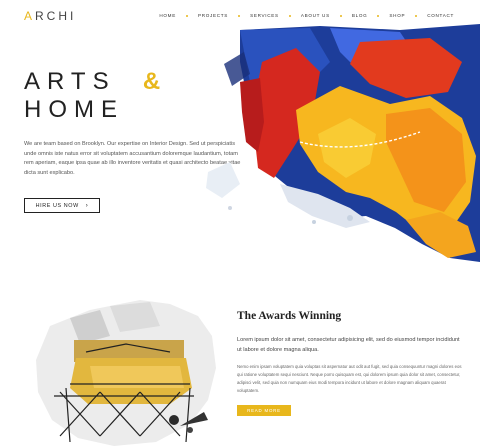 The height and width of the screenshot is (448, 480). Describe the element at coordinates (74, 109) in the screenshot. I see `hero-title-line2: HOME` at that location.